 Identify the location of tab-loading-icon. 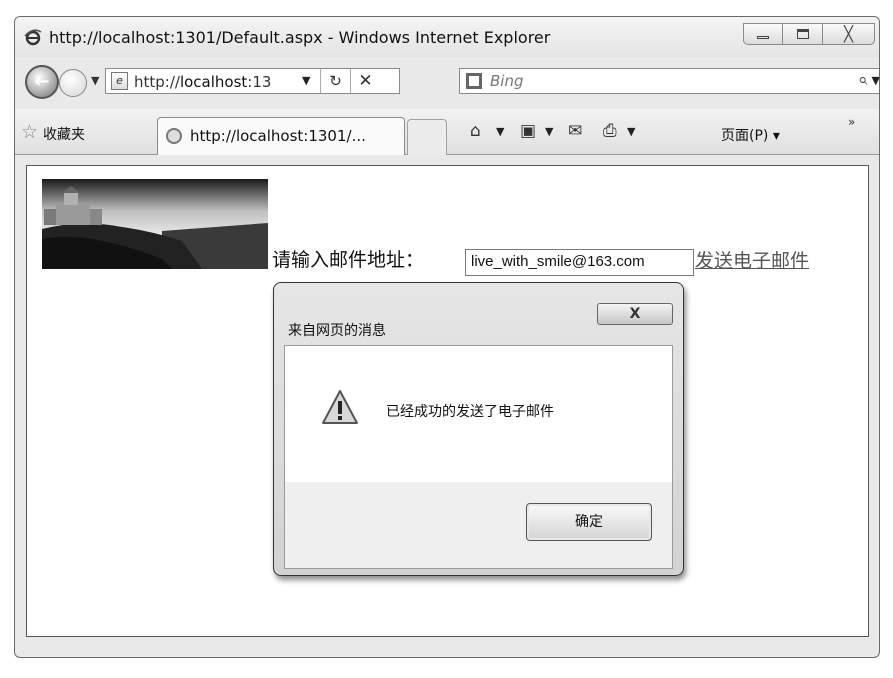
(174, 136).